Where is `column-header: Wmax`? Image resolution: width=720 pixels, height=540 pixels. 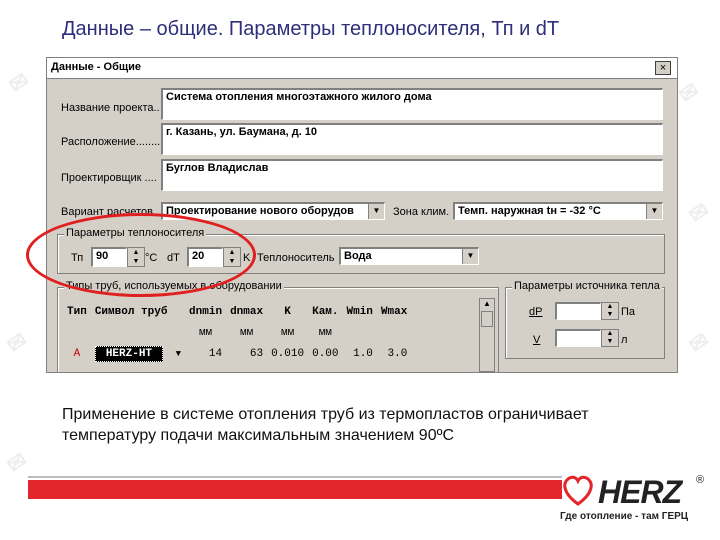 column-header: Wmax is located at coordinates (394, 311).